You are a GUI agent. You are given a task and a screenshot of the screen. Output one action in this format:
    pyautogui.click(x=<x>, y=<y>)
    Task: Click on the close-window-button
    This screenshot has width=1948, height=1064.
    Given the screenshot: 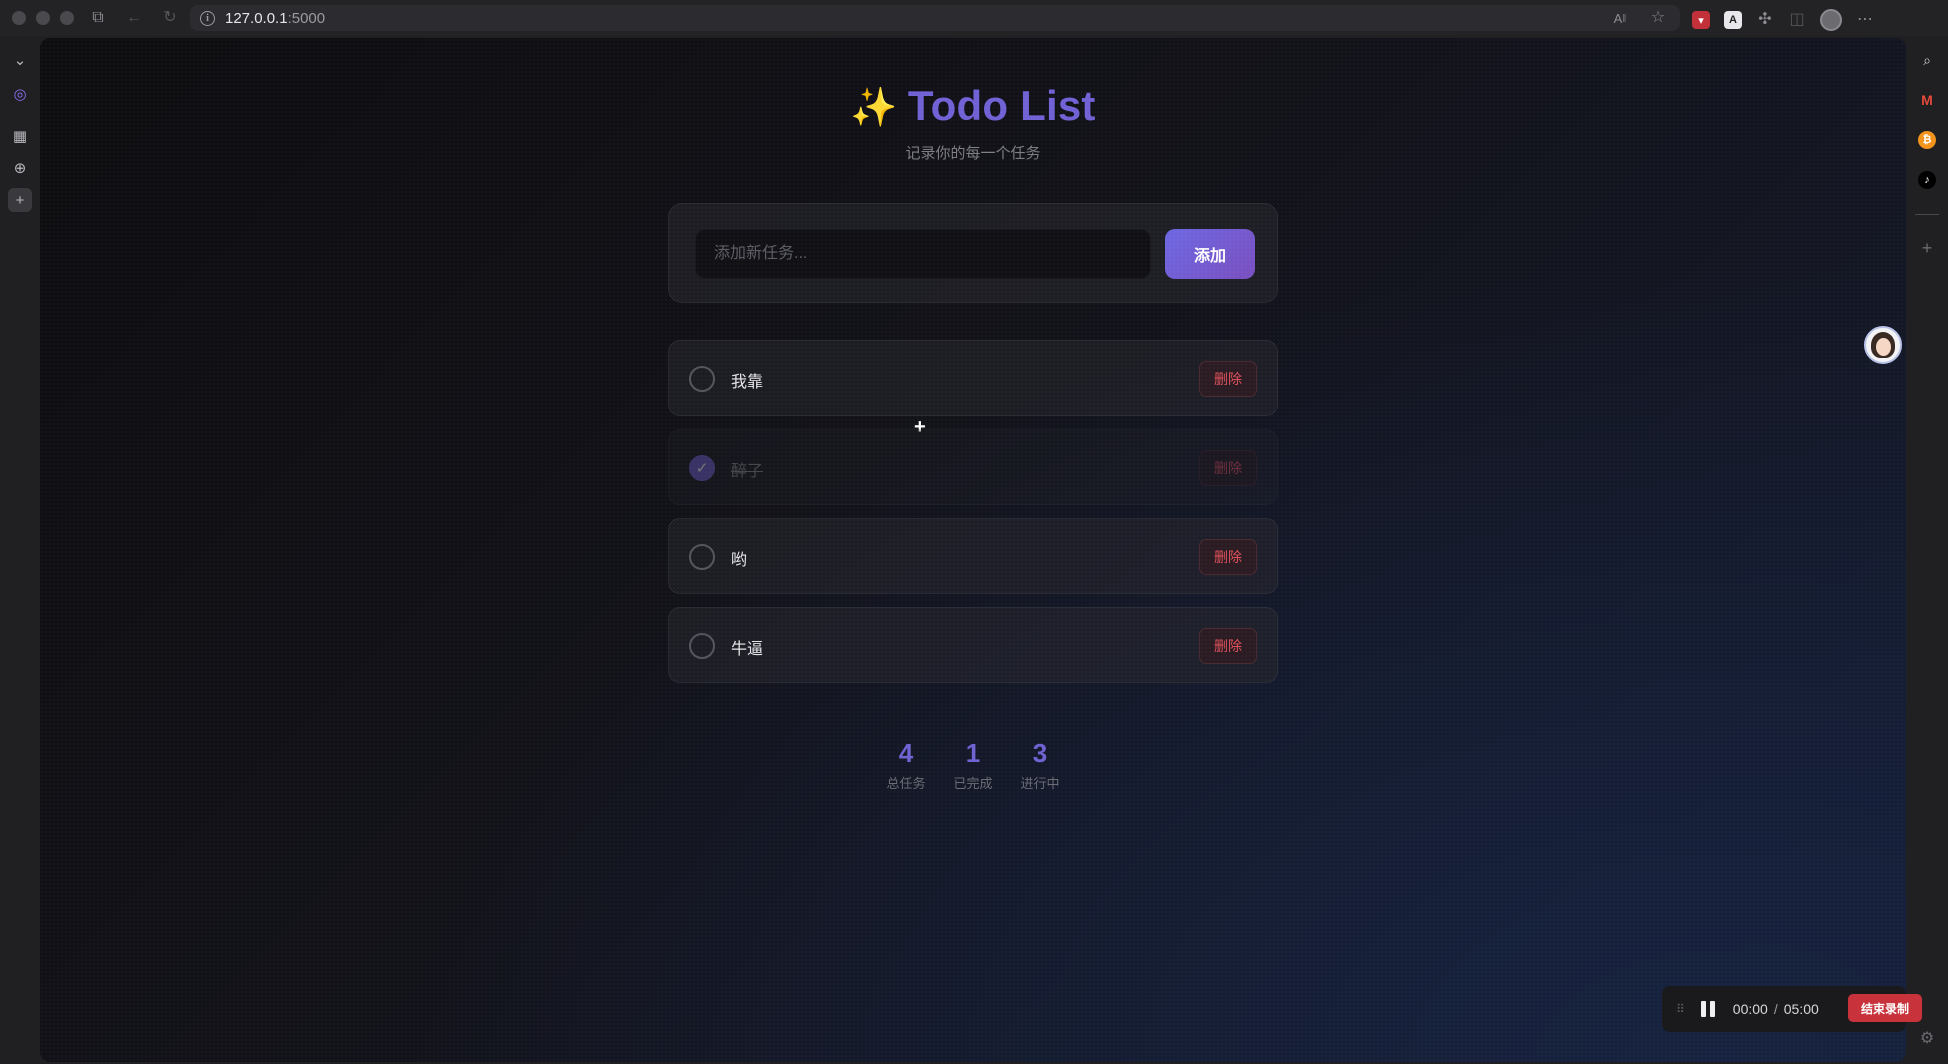 What is the action you would take?
    pyautogui.click(x=19, y=18)
    